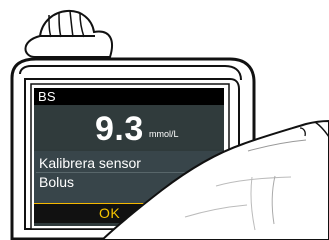 This screenshot has width=329, height=240. I want to click on glucose-unit: mmol/L, so click(164, 134).